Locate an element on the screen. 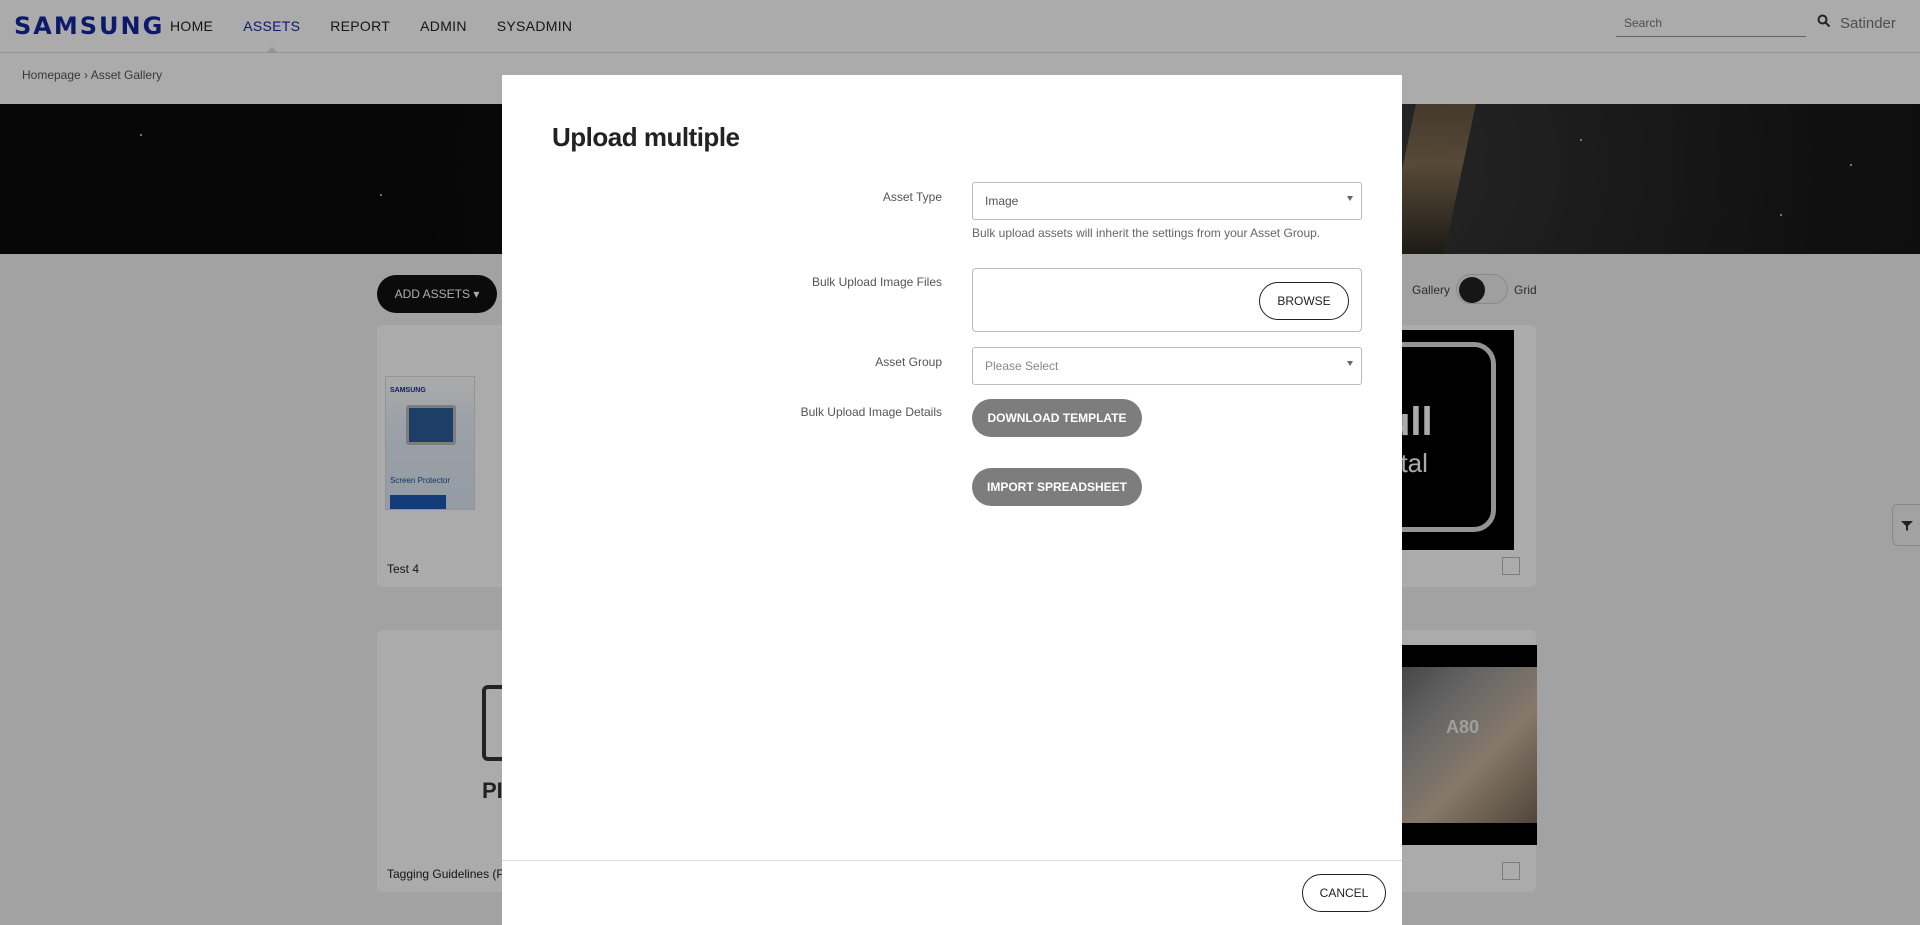 This screenshot has width=1920, height=925. asset-type-select: Image is located at coordinates (1167, 201).